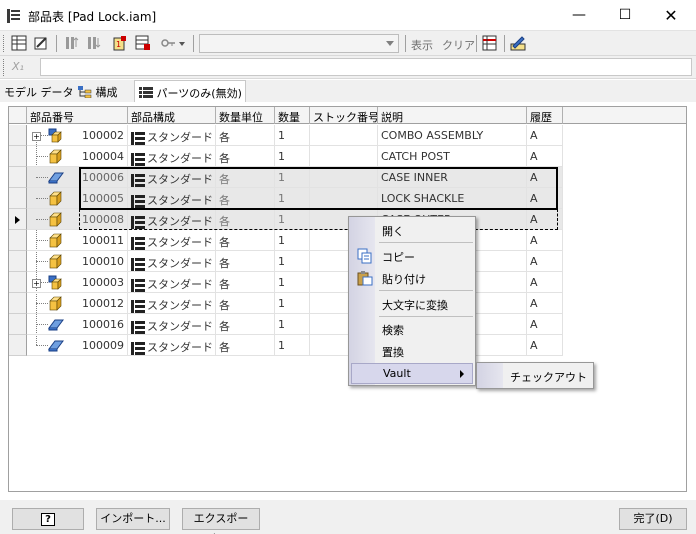 The image size is (696, 534). What do you see at coordinates (625, 15) in the screenshot?
I see `maximize-button: ☐` at bounding box center [625, 15].